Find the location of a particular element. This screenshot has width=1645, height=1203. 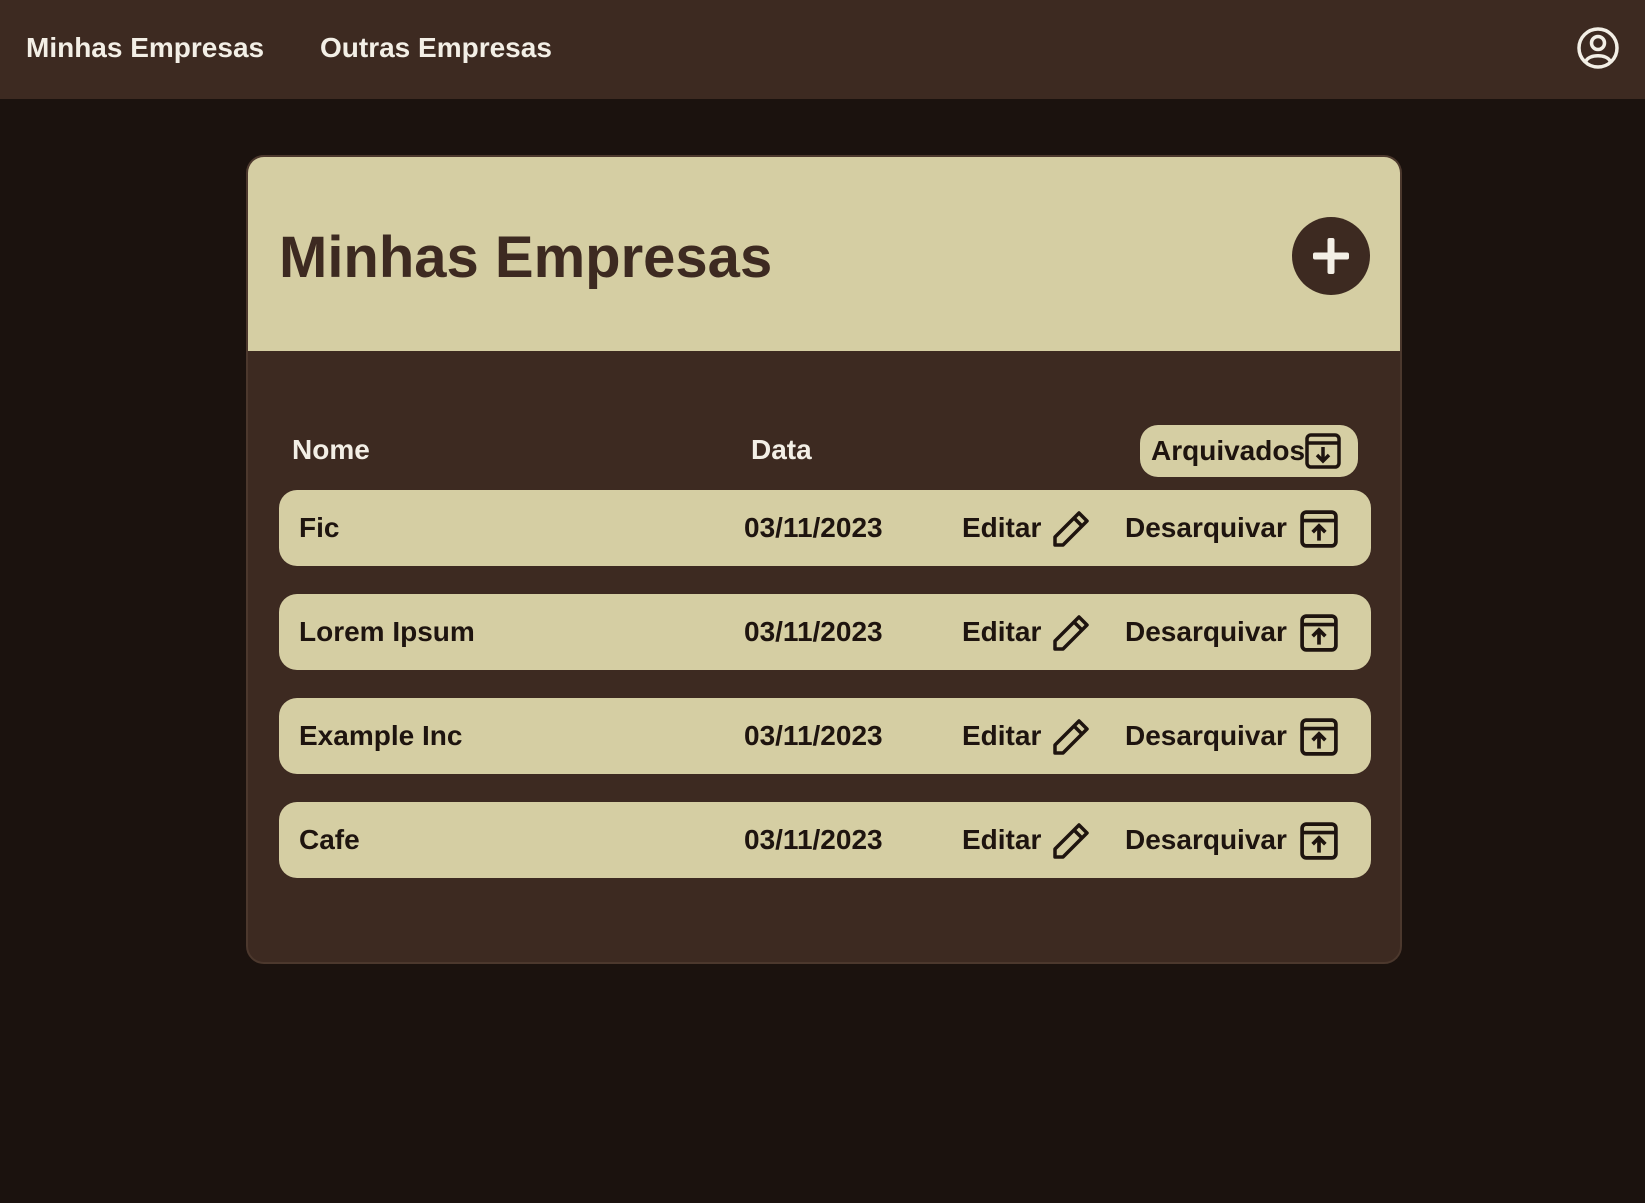

column-header-name: Nome is located at coordinates (331, 450).